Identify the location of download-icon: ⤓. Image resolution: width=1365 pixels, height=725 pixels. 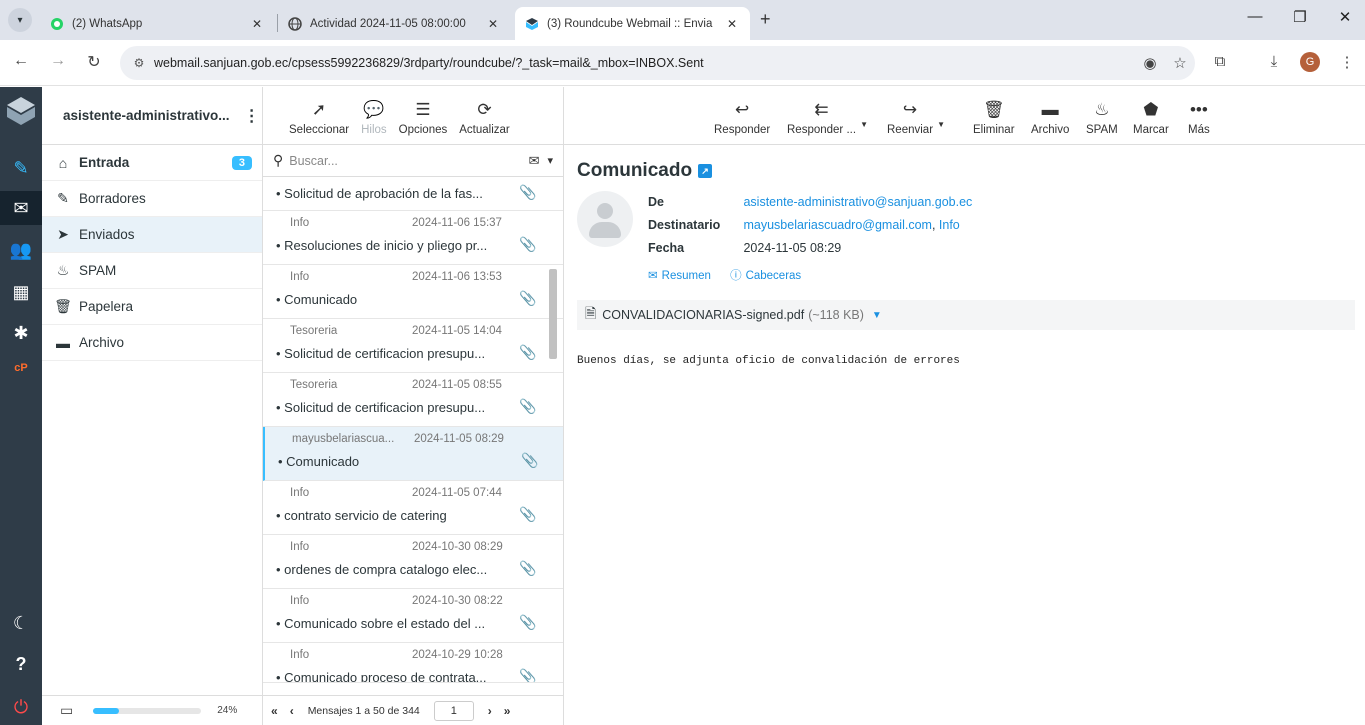
(1274, 61).